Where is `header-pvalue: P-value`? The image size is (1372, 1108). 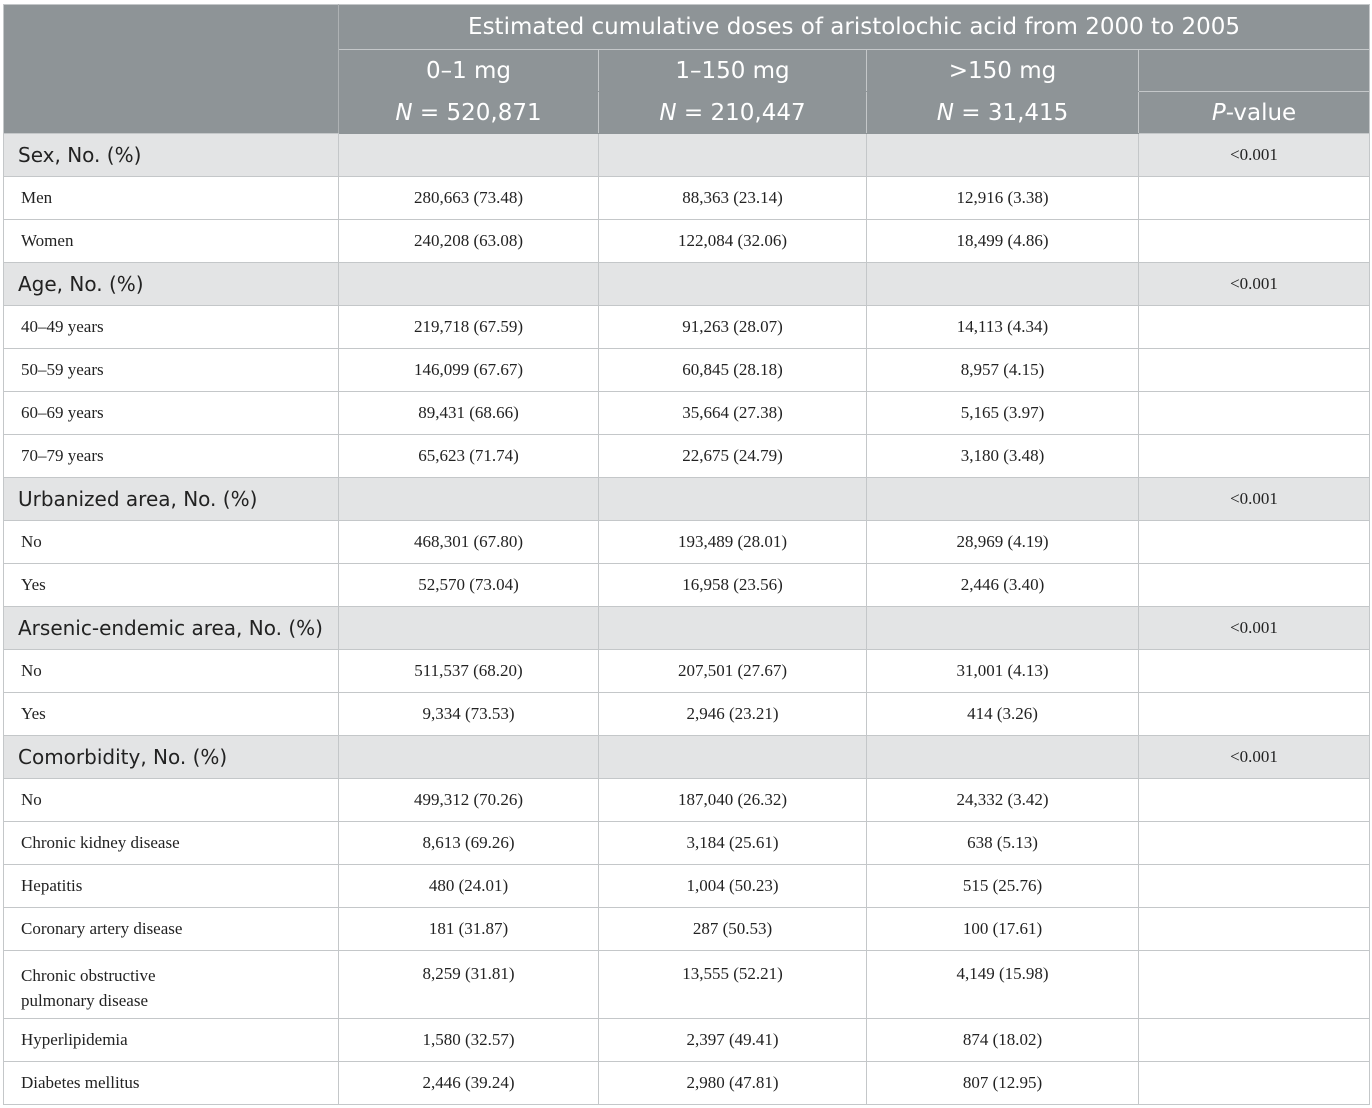 header-pvalue: P-value is located at coordinates (1254, 112).